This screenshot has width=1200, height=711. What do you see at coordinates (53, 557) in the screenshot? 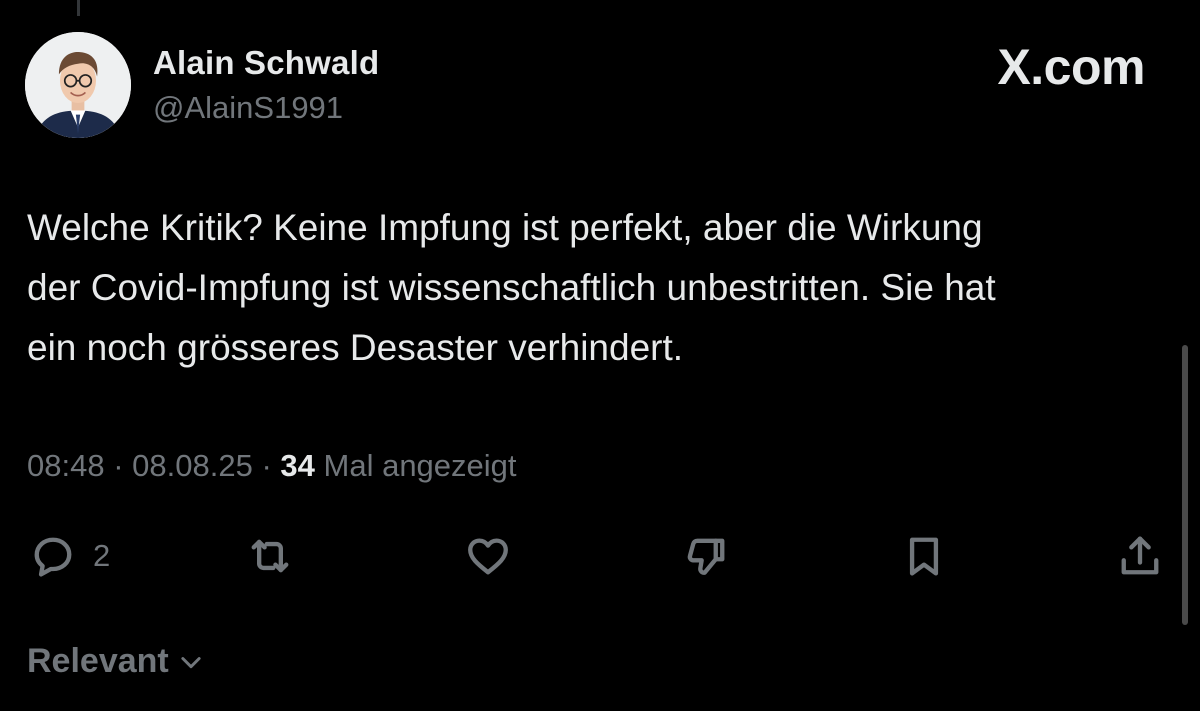
I see `reply-bubble-icon` at bounding box center [53, 557].